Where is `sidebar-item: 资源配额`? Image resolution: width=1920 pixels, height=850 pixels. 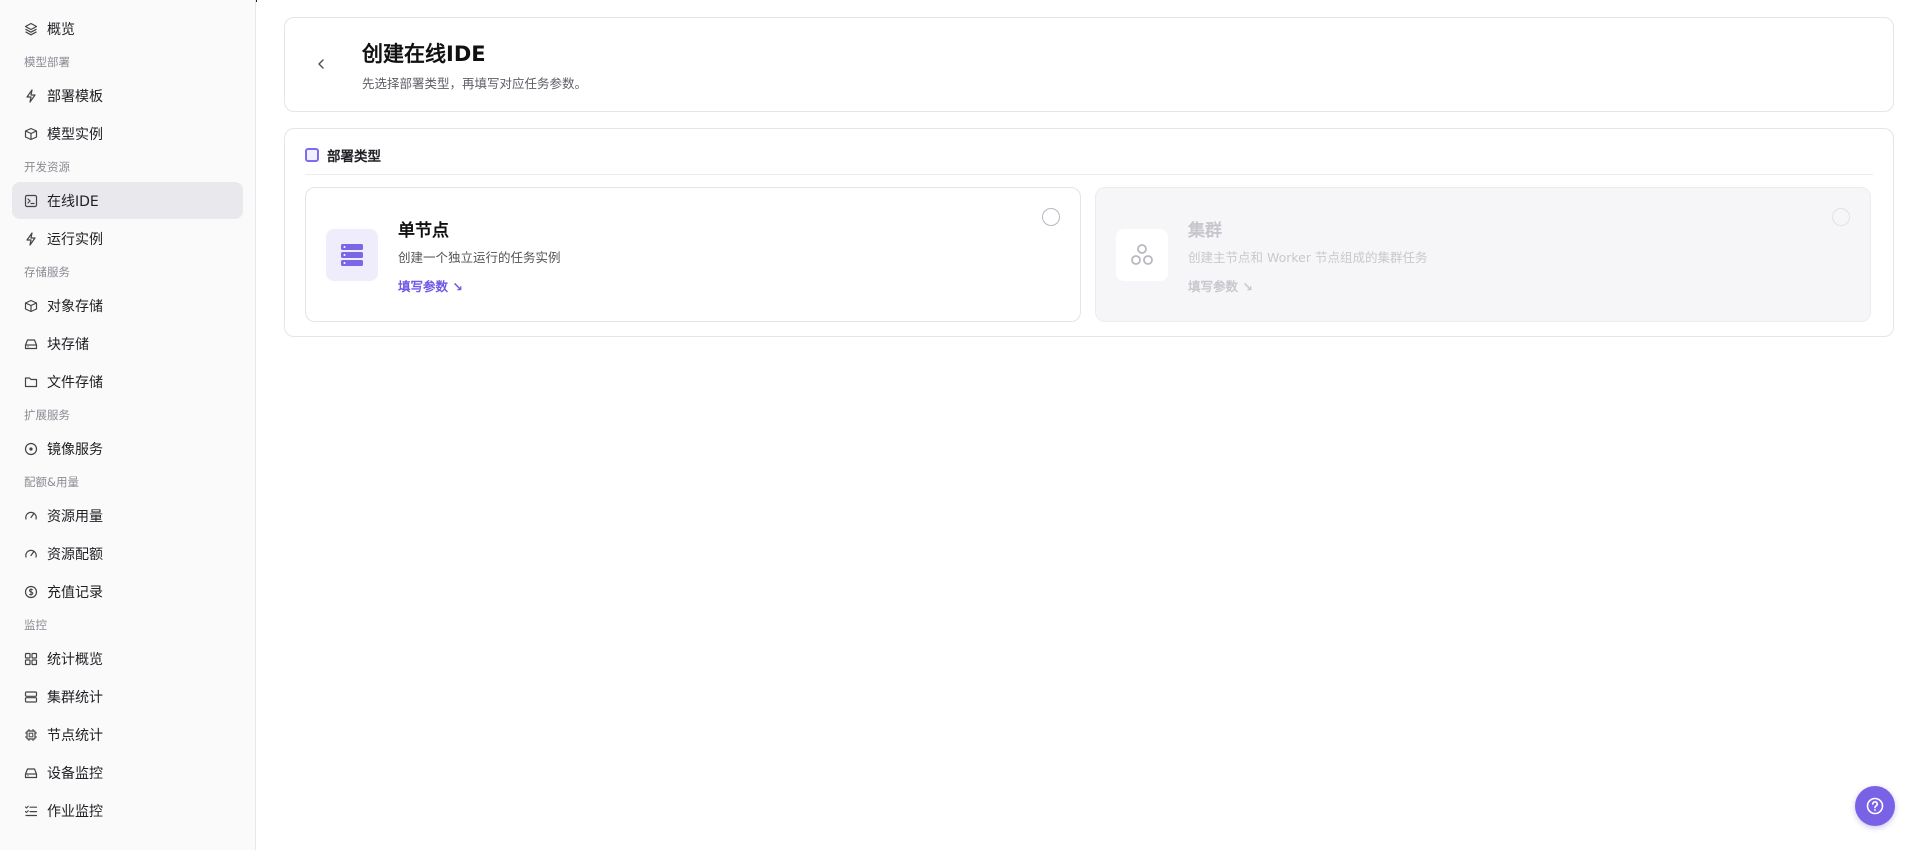
sidebar-item: 资源配额 is located at coordinates (127, 553).